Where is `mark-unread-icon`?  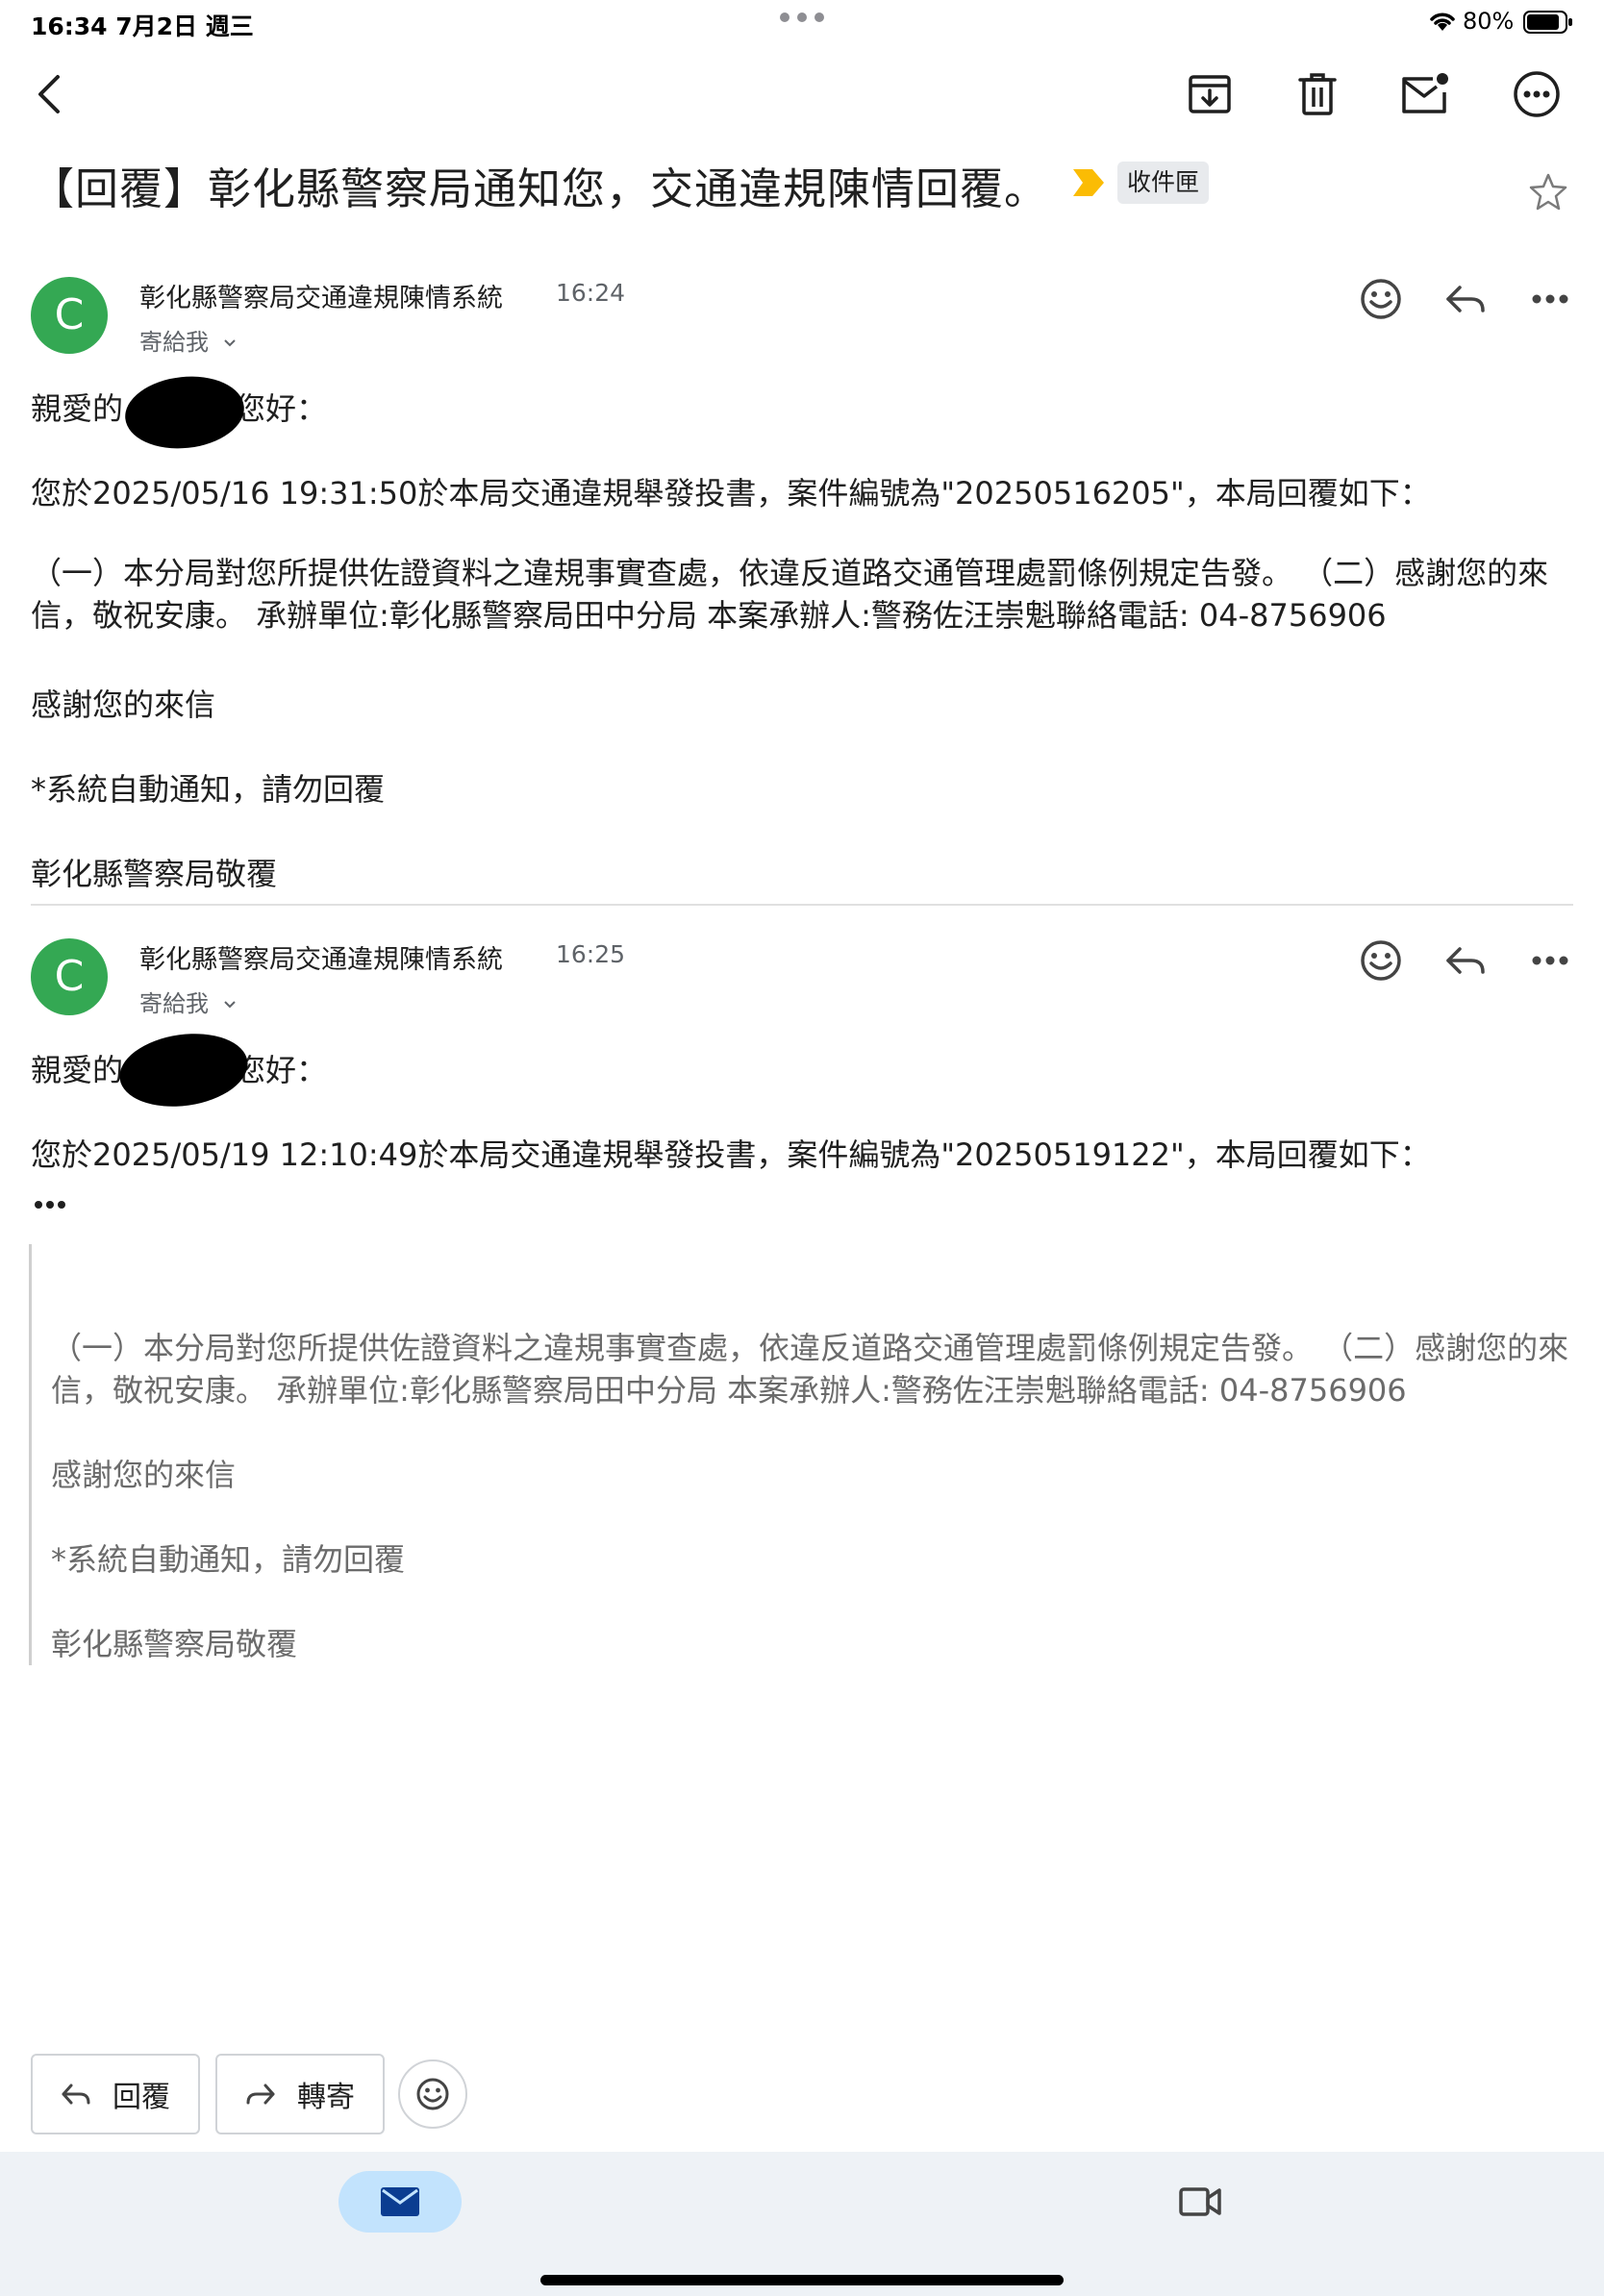 mark-unread-icon is located at coordinates (1425, 94).